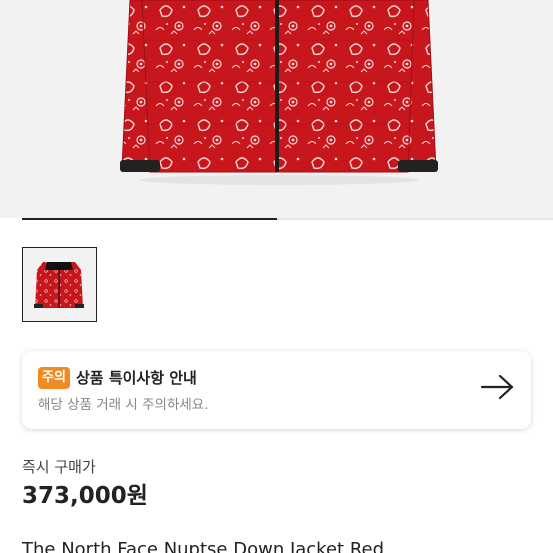  I want to click on carousel-progress-bar, so click(149, 219).